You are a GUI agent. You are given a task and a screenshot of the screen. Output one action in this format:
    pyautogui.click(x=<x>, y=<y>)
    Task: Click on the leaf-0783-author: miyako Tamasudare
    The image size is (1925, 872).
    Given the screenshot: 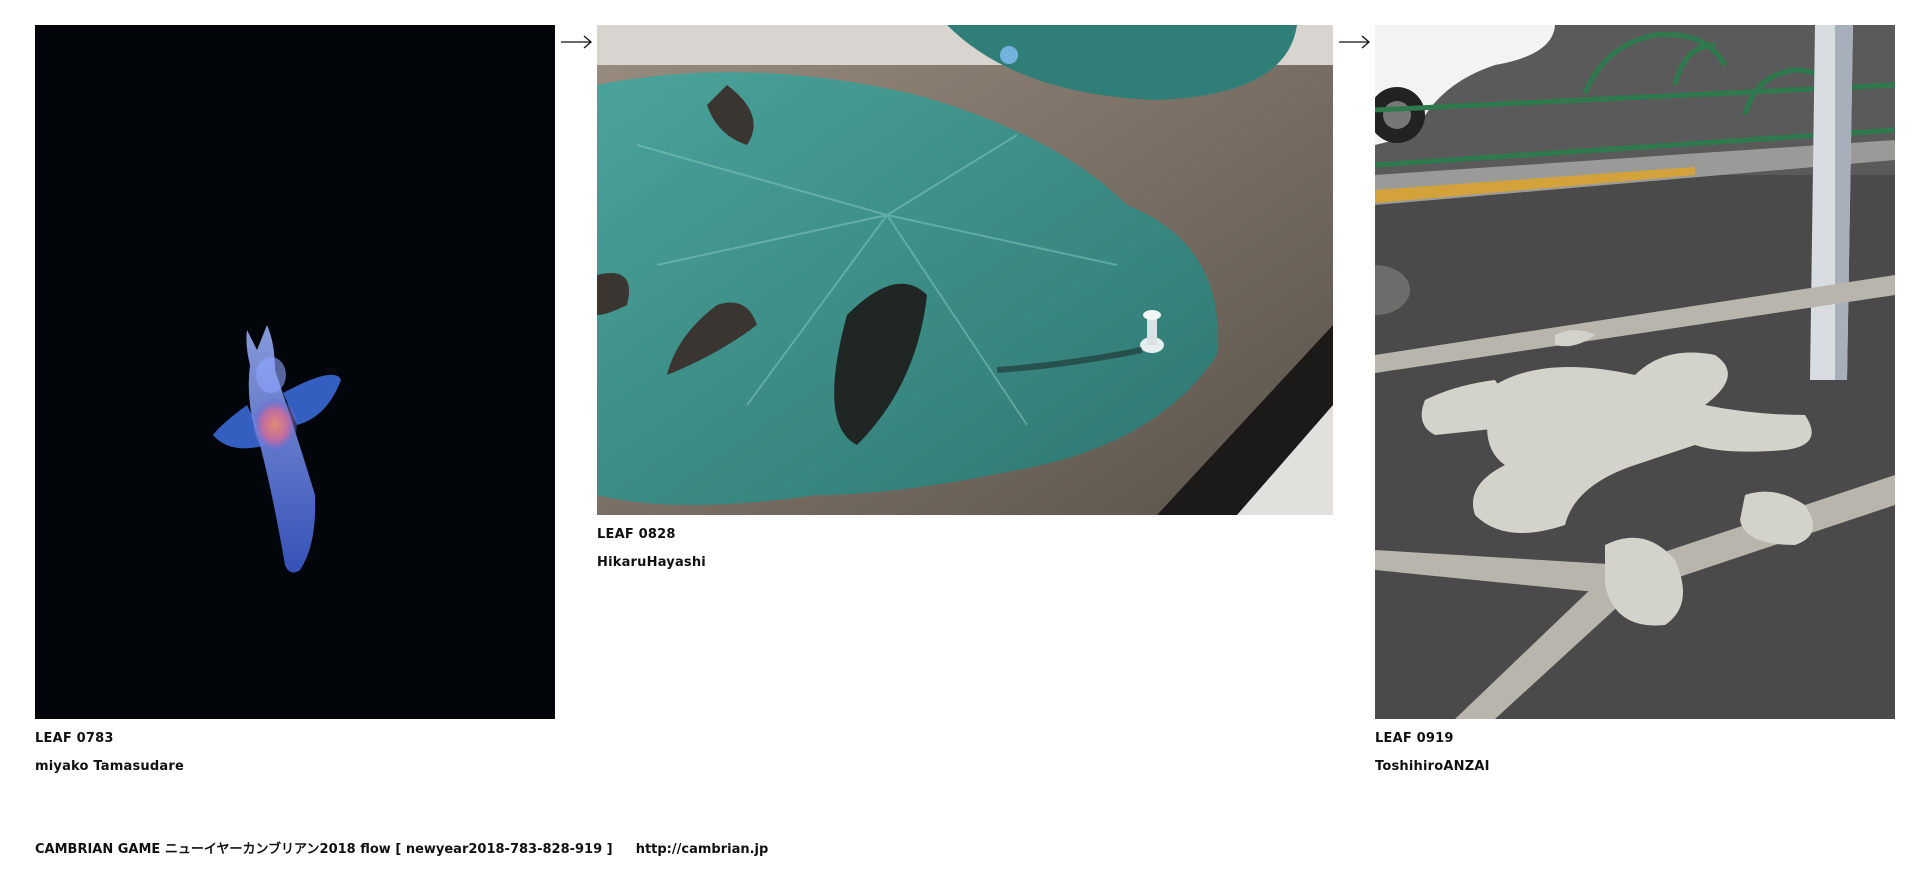 What is the action you would take?
    pyautogui.click(x=109, y=766)
    